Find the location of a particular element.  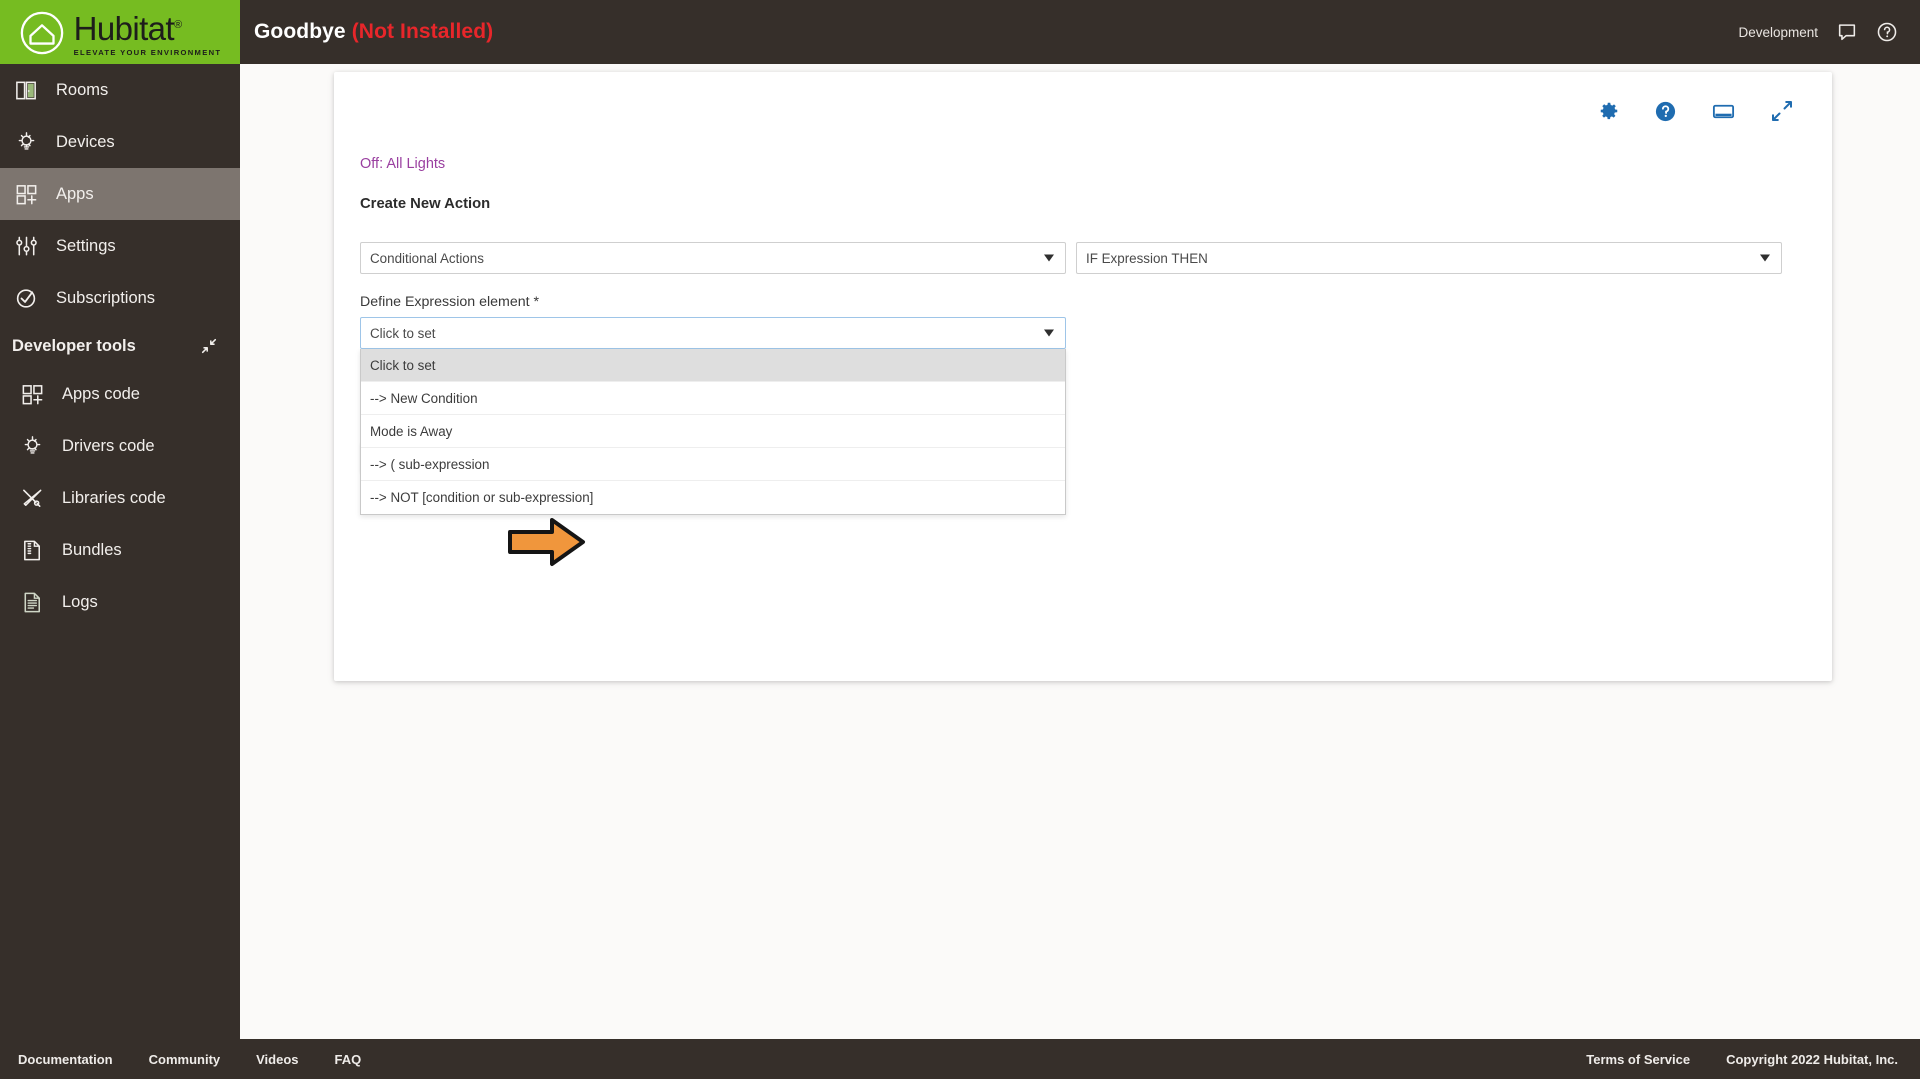

sidebar-item-drivers-code: Drivers code is located at coordinates (120, 446).